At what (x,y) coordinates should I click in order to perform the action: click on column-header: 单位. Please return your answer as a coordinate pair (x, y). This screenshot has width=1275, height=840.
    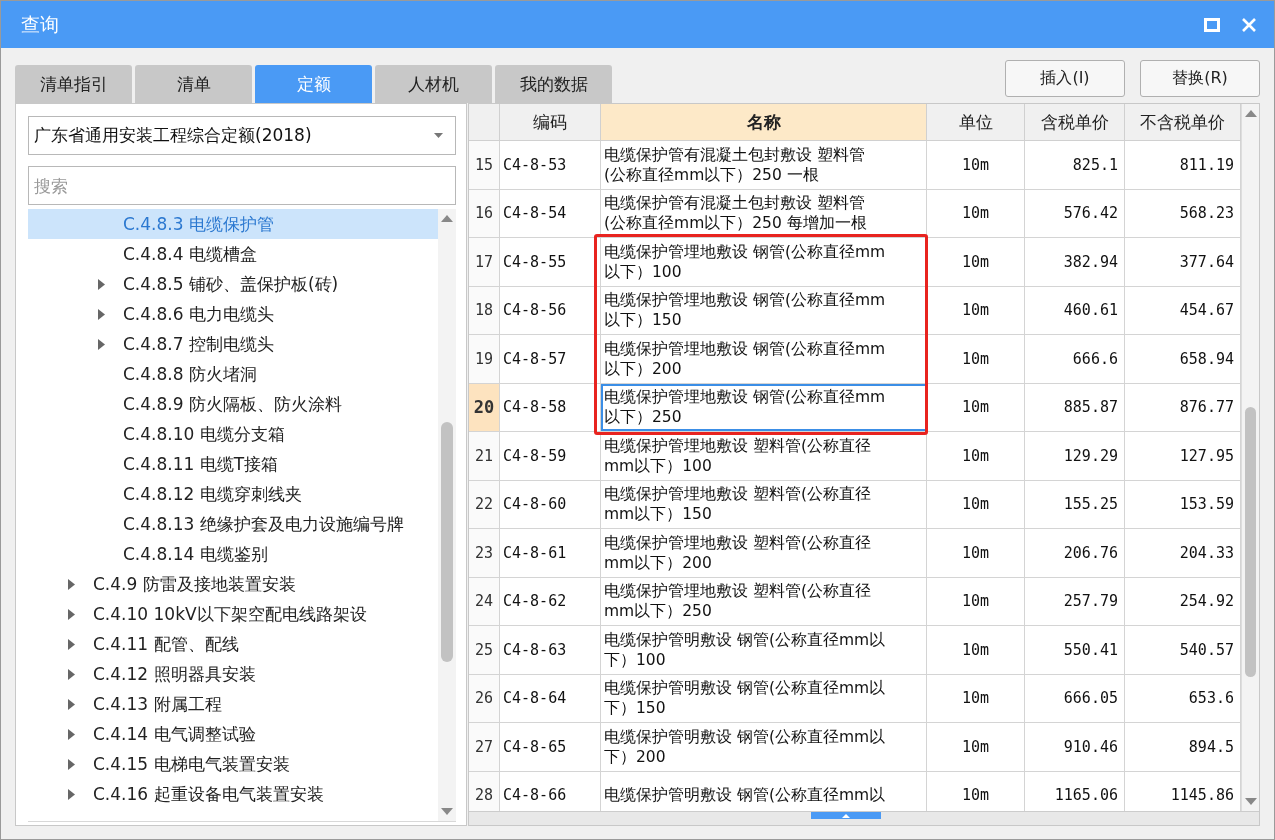
    Looking at the image, I should click on (976, 122).